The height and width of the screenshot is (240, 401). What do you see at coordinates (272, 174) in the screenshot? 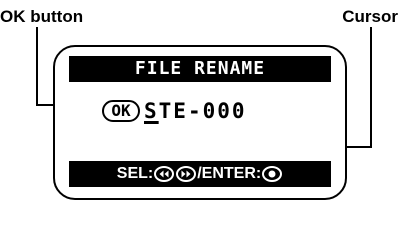
I see `record-button-icon` at bounding box center [272, 174].